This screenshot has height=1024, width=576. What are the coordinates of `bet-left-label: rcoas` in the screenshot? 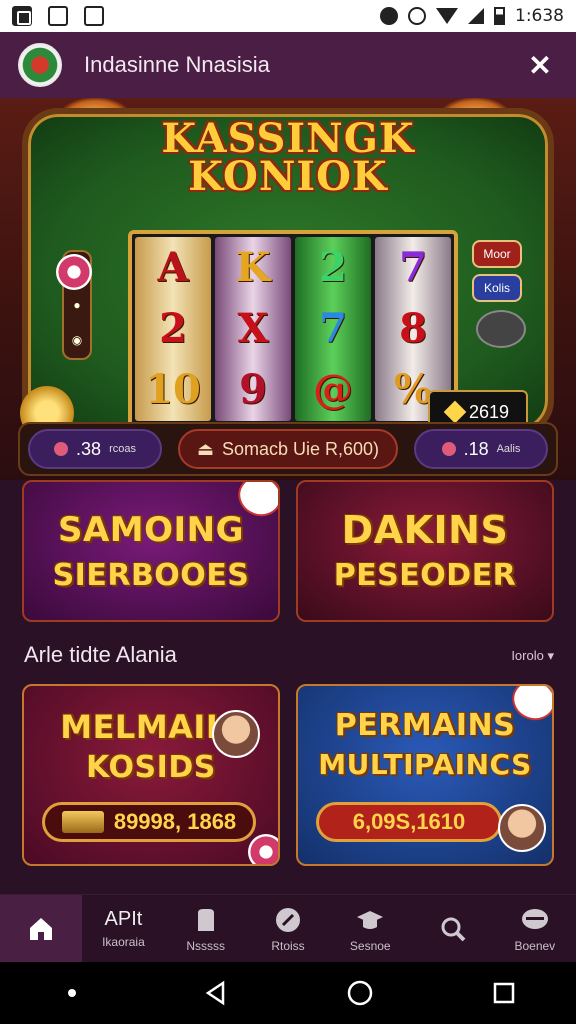 It's located at (122, 449).